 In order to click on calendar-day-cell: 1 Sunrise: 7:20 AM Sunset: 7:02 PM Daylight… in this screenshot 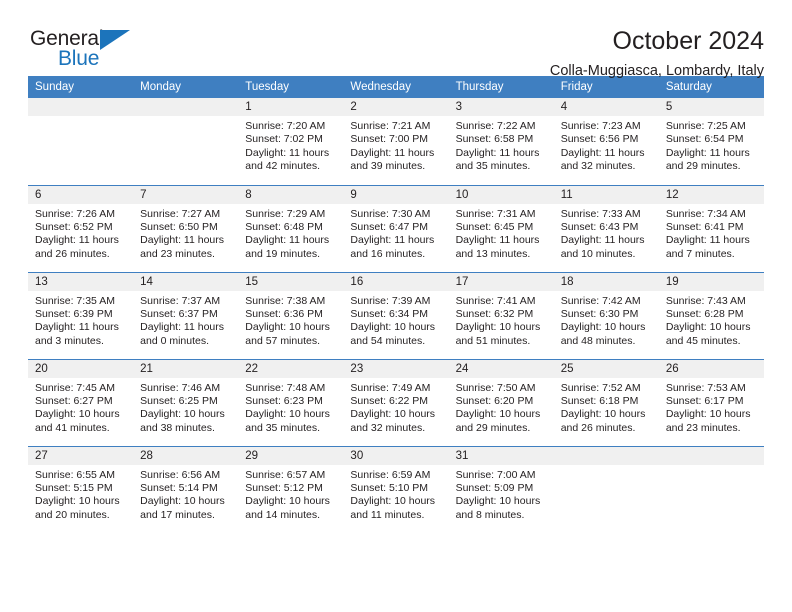, I will do `click(291, 141)`.